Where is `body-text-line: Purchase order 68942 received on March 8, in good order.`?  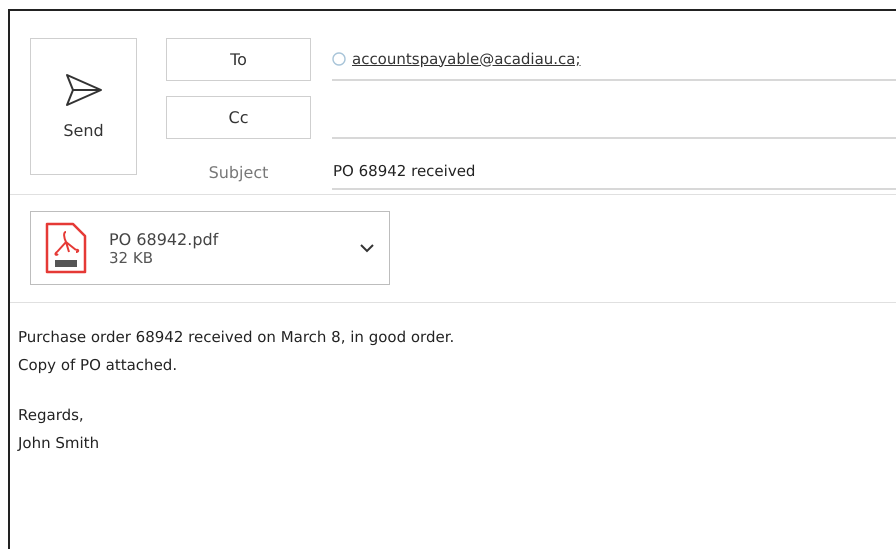
body-text-line: Purchase order 68942 received on March 8, in good order. is located at coordinates (237, 337).